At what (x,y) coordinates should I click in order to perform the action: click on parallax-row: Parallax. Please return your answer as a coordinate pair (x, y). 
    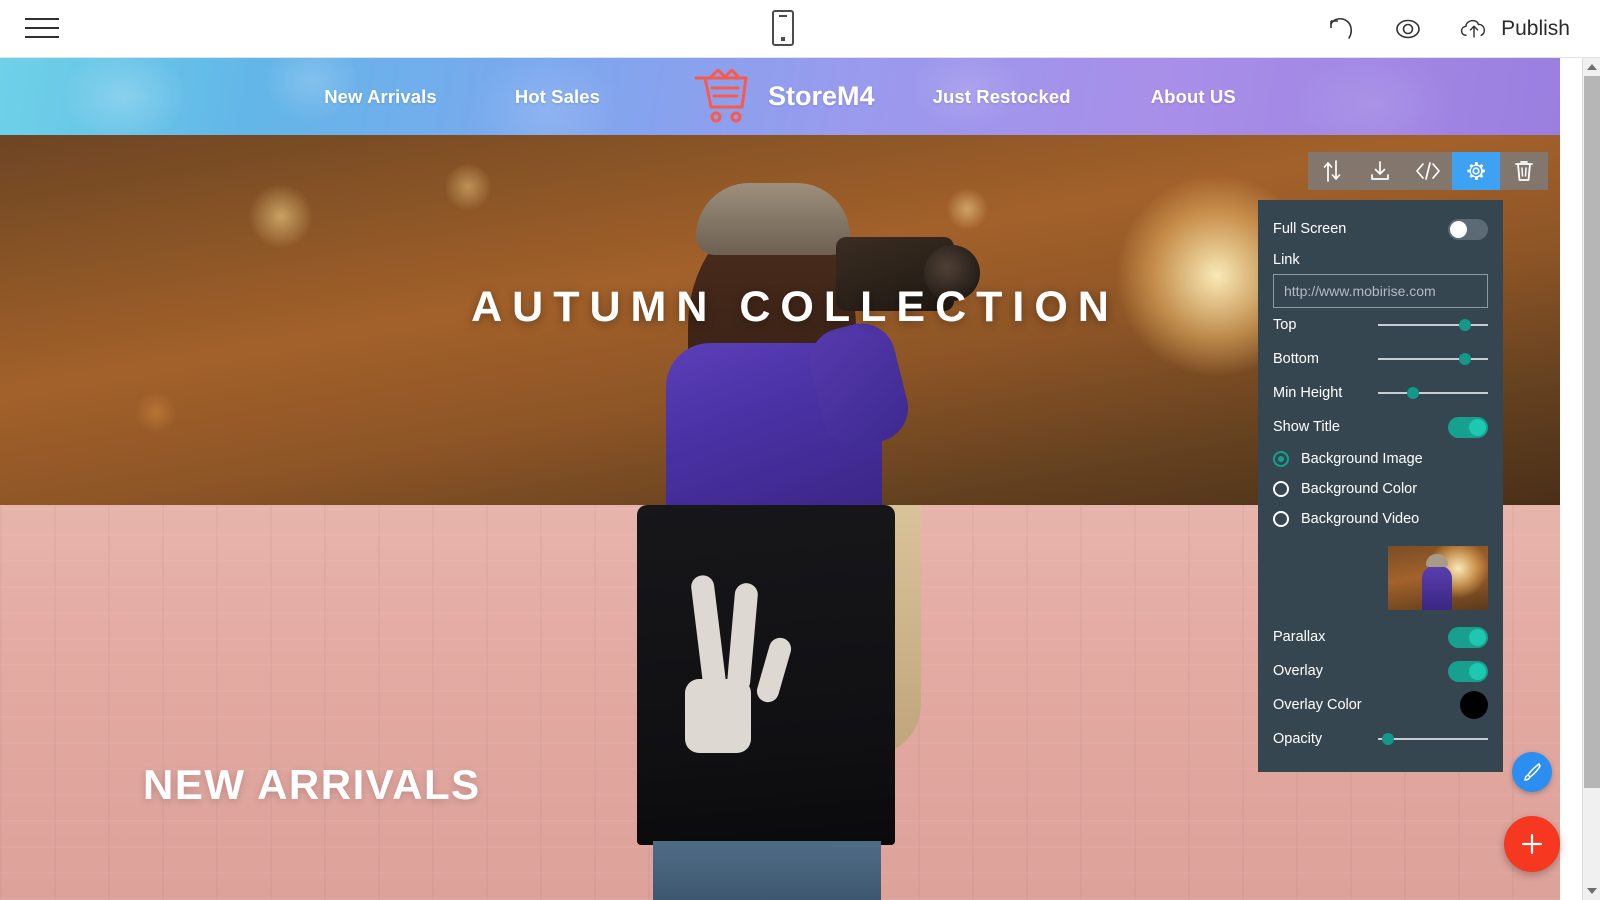
    Looking at the image, I should click on (1380, 637).